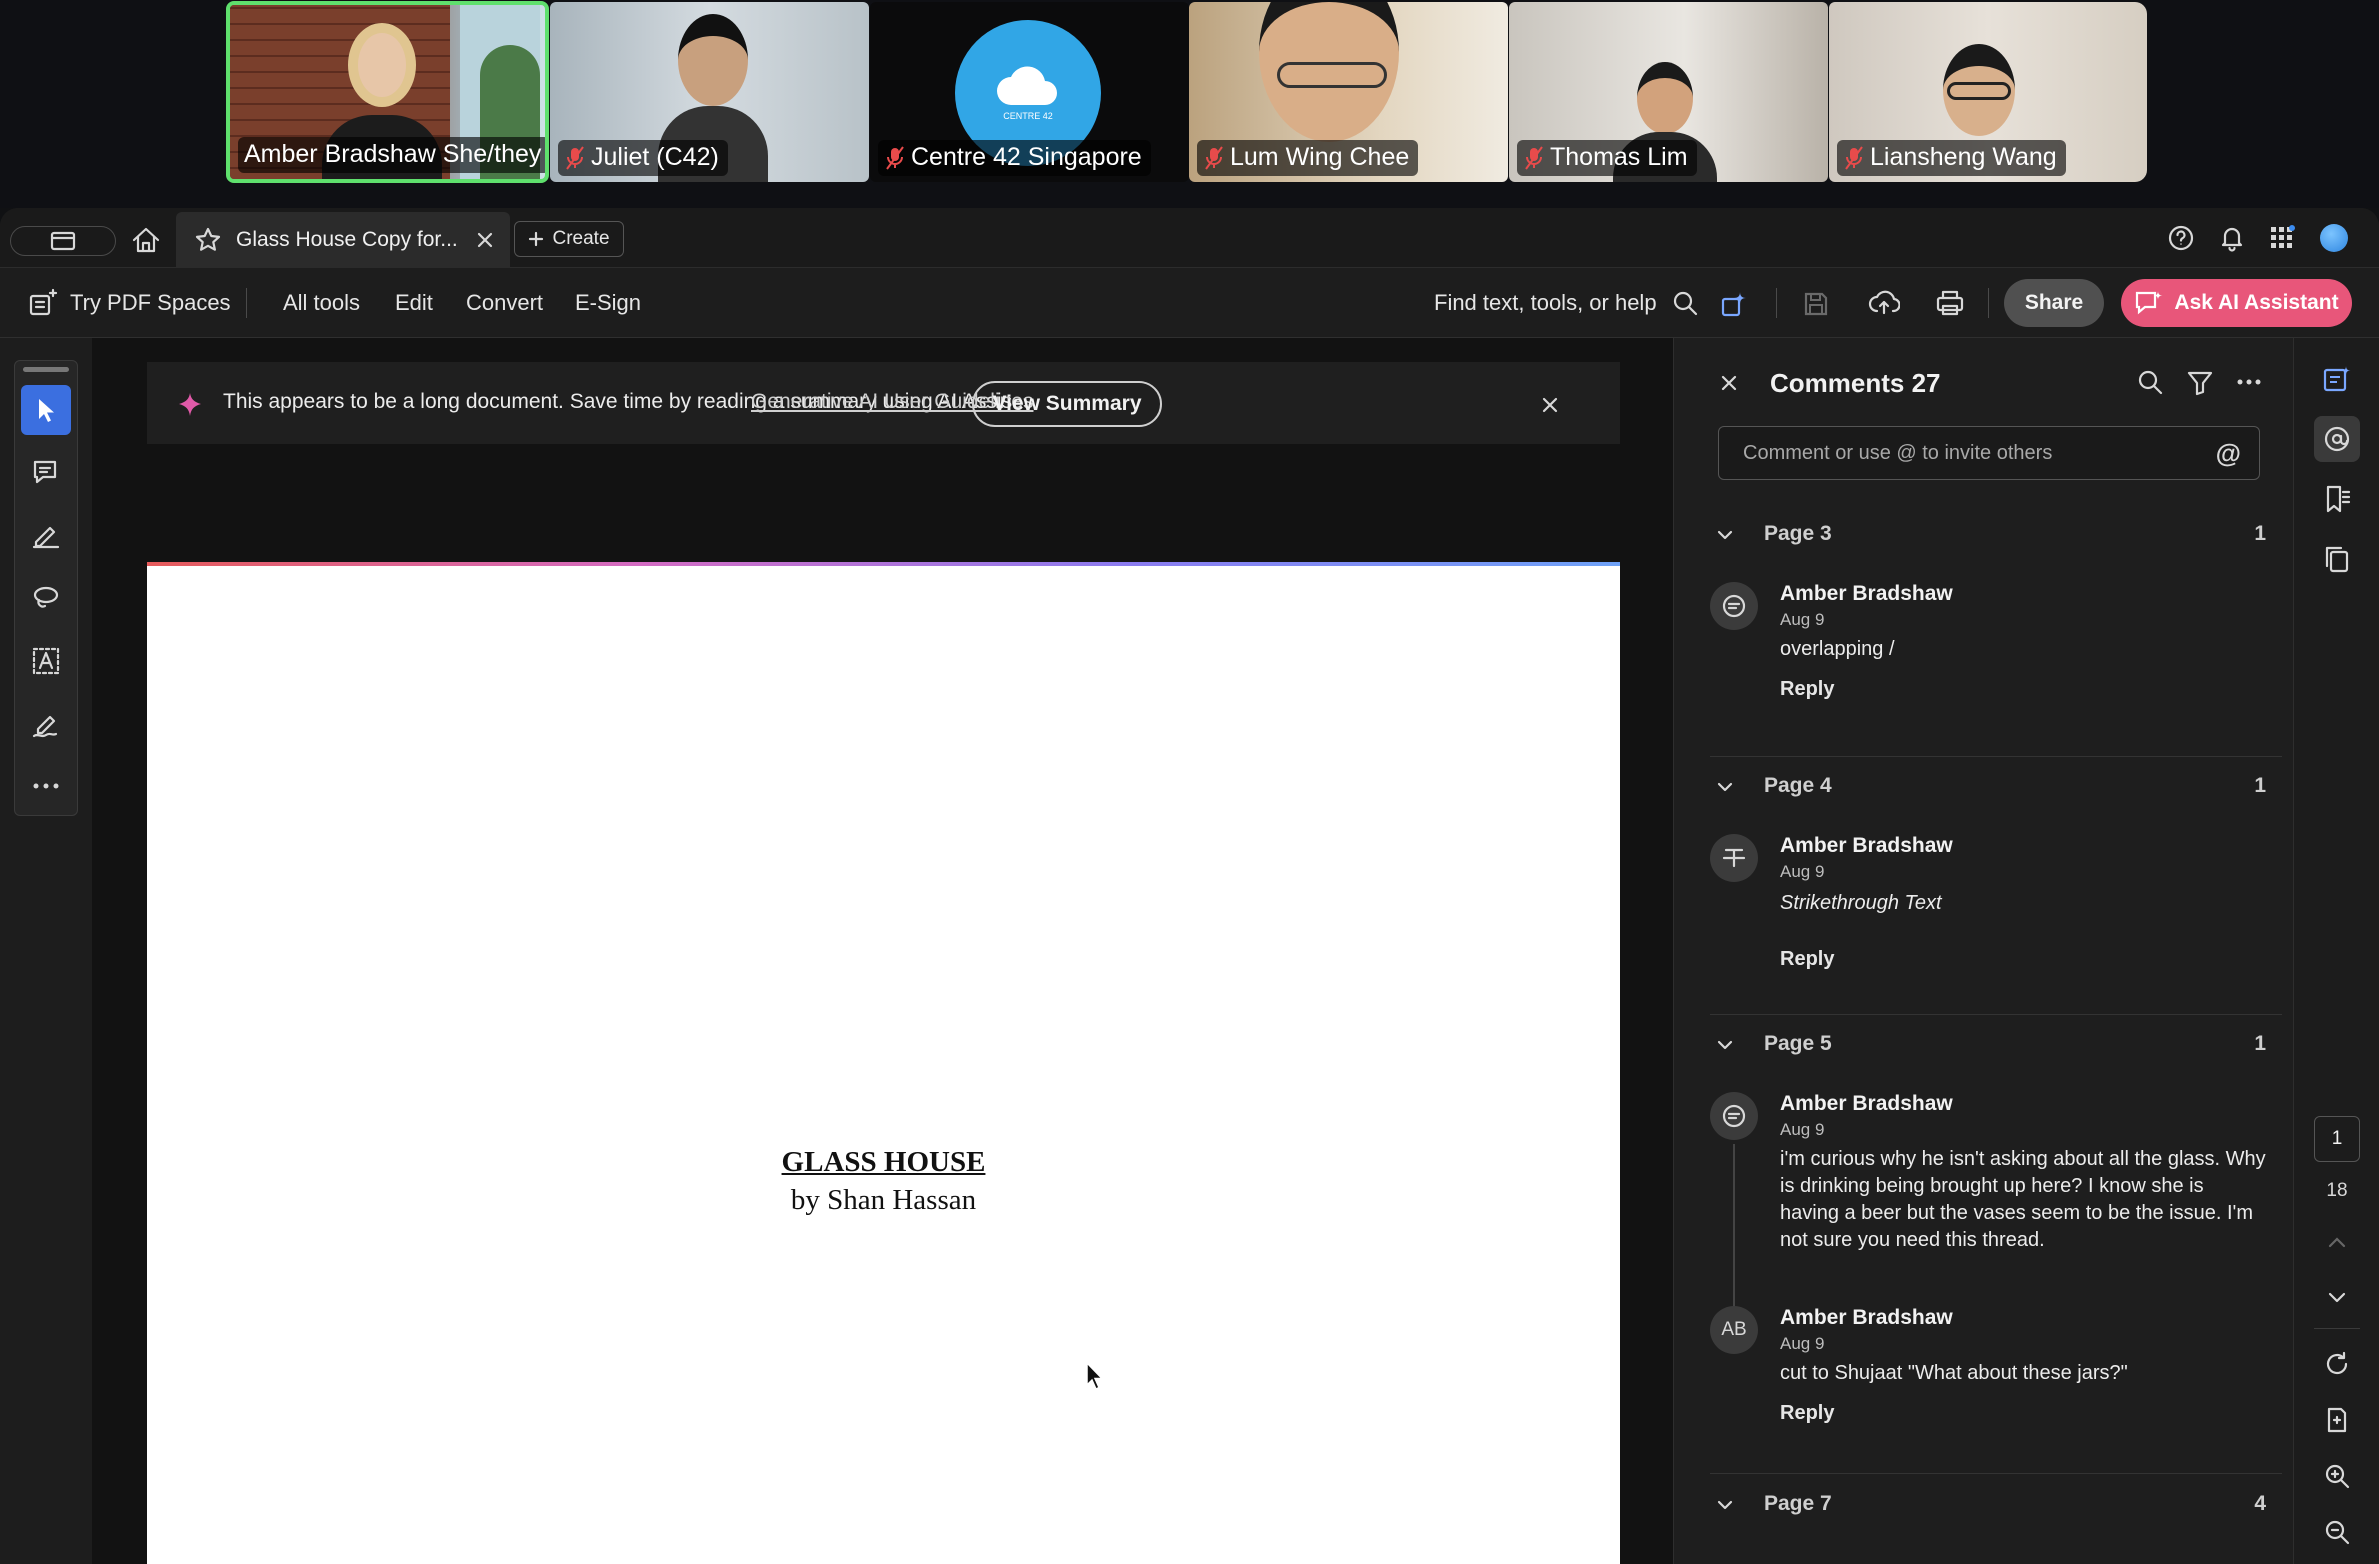  I want to click on spaces-sparkle-icon, so click(43, 302).